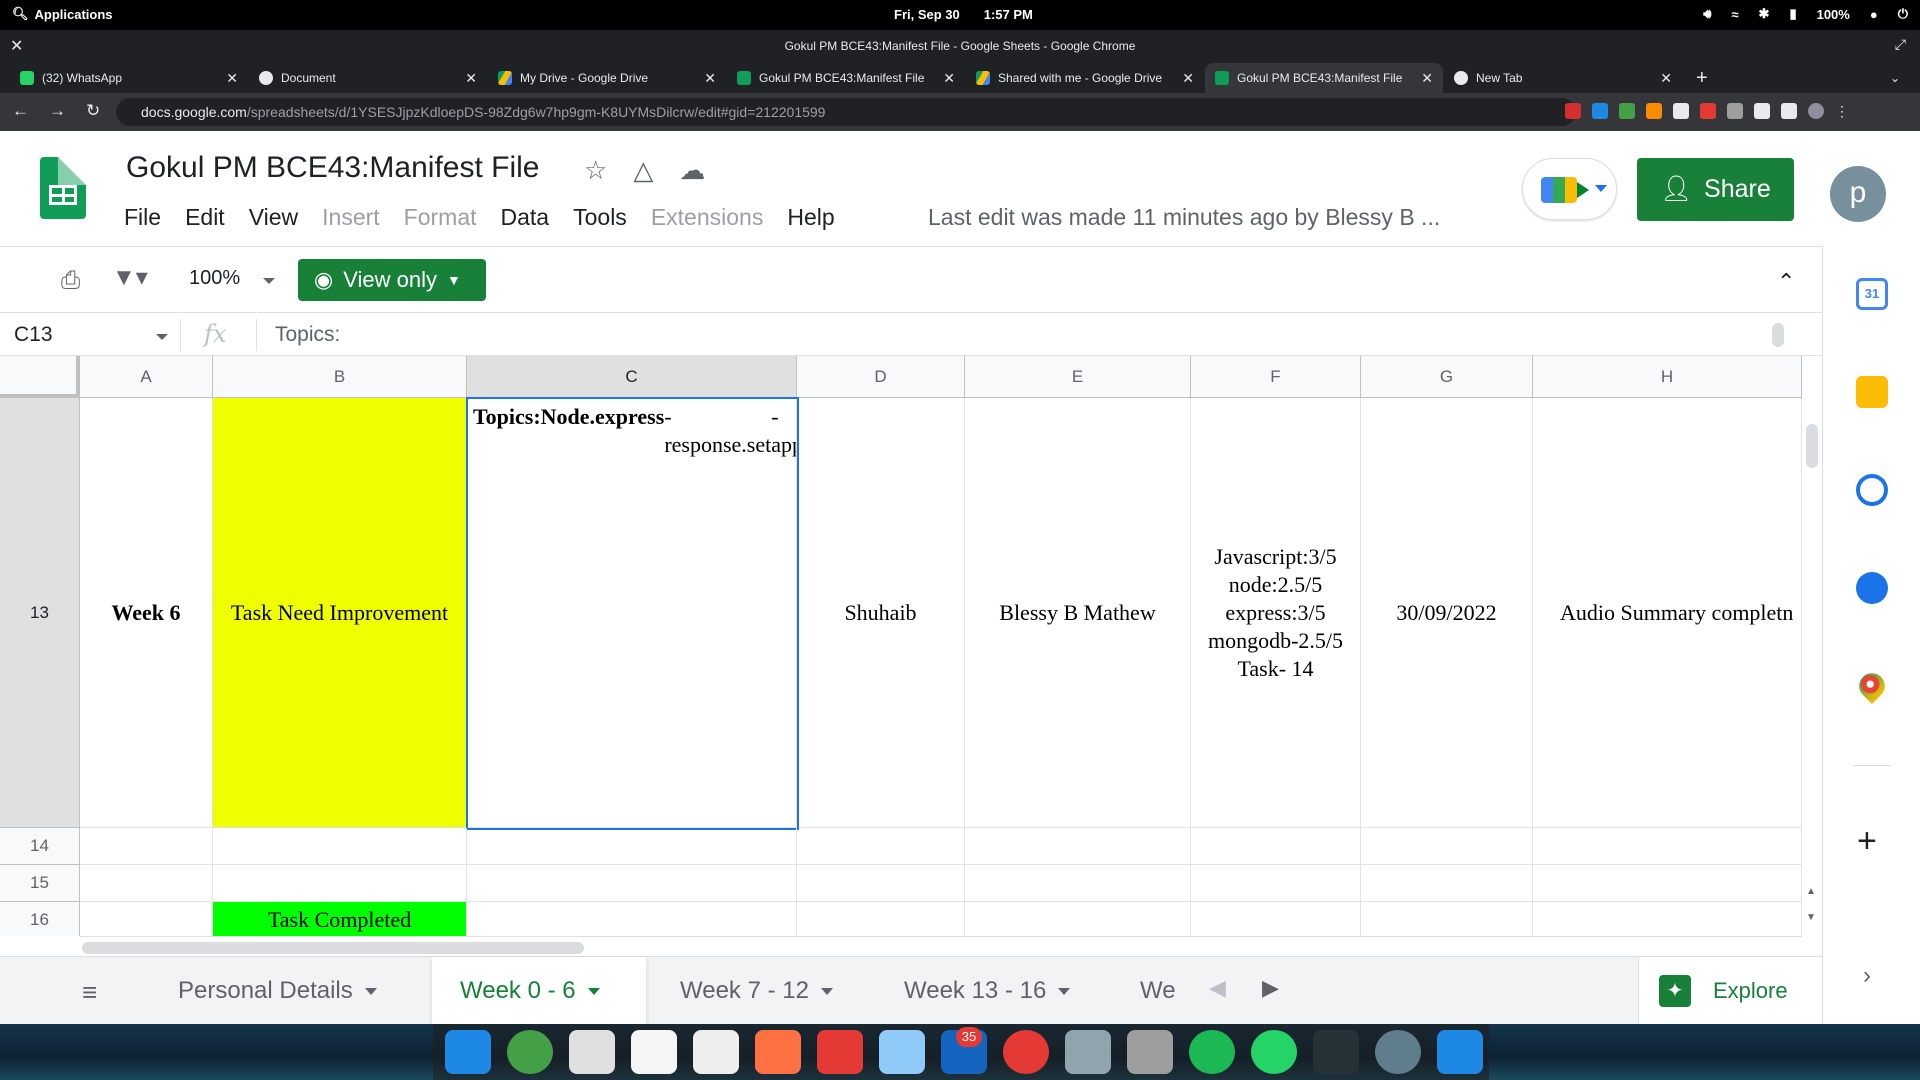 This screenshot has width=1920, height=1080. I want to click on formula-input: Topics:, so click(307, 335).